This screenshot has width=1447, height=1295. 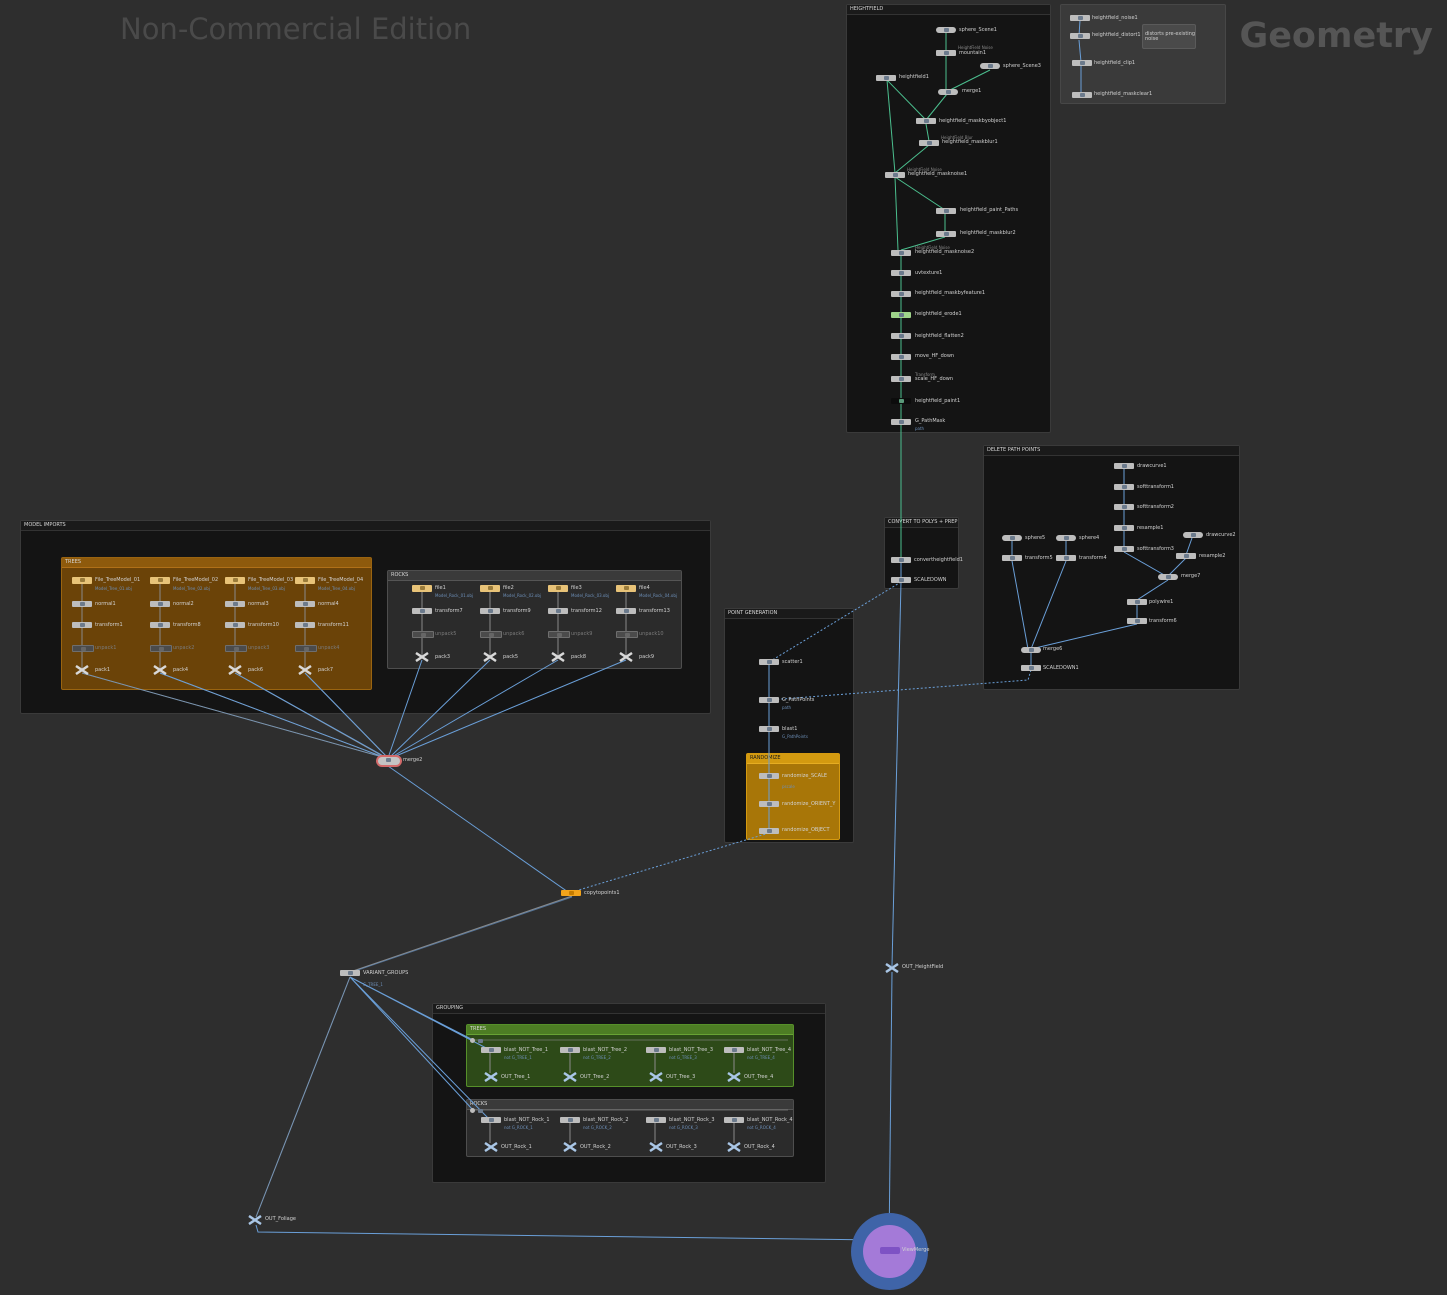 What do you see at coordinates (895, 175) in the screenshot?
I see `node-masknoise1` at bounding box center [895, 175].